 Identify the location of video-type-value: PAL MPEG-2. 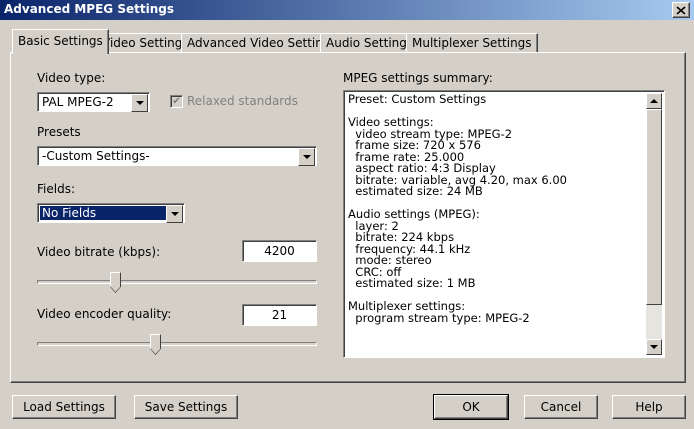
(78, 102).